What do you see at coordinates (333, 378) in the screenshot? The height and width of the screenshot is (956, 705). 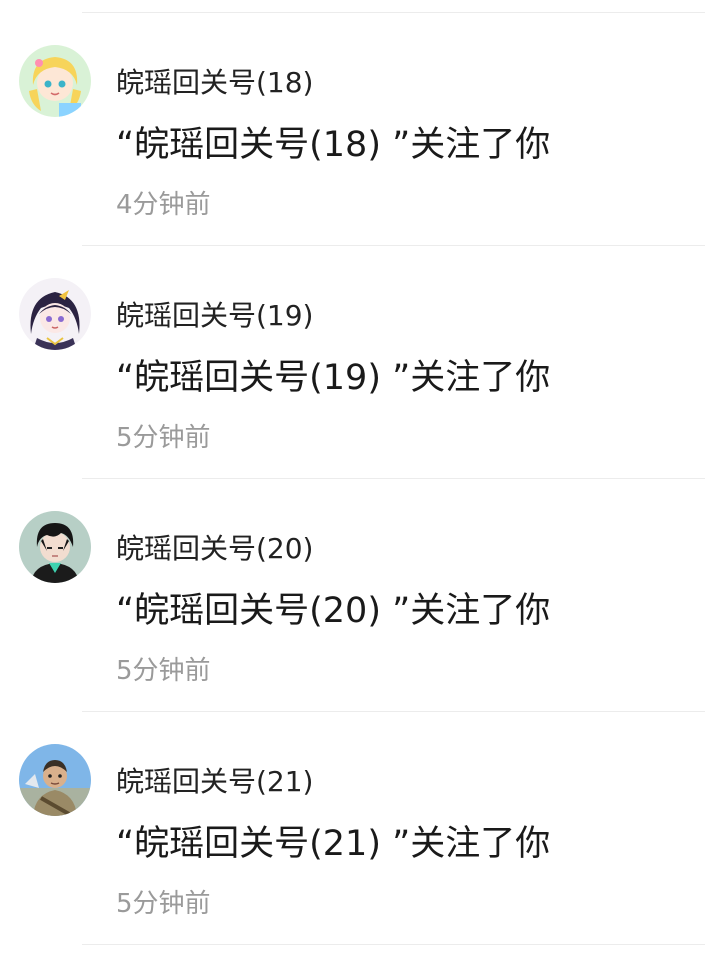 I see `follow-message: “皖瑶回关号(19) ”关注了你` at bounding box center [333, 378].